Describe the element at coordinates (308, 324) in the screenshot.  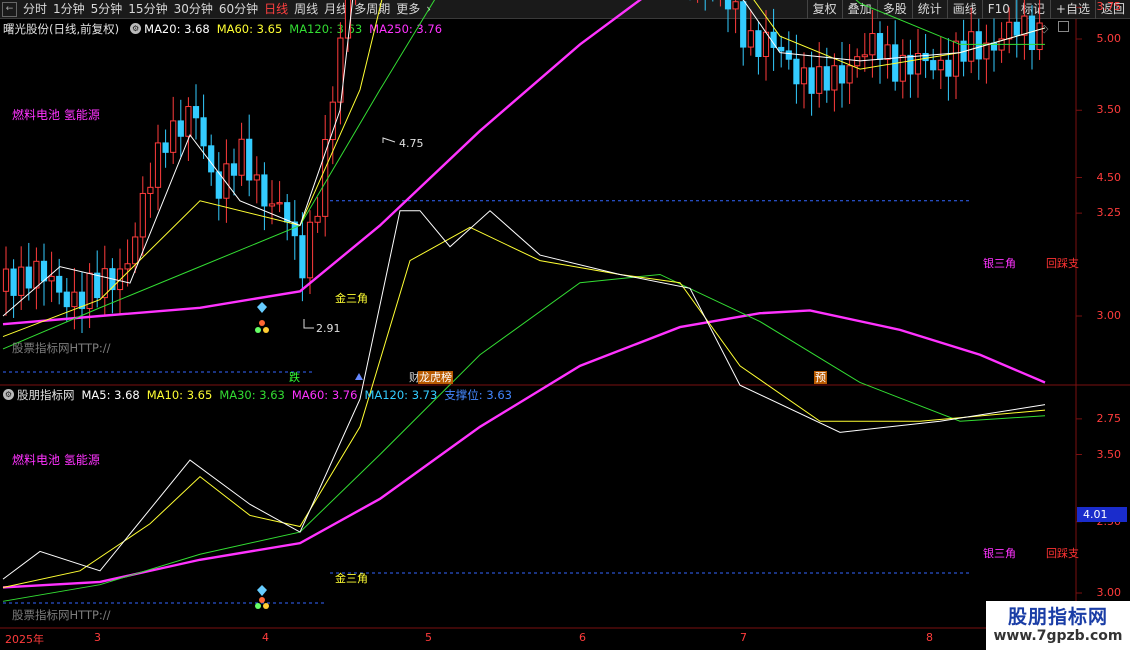
I see `low-pointer` at that location.